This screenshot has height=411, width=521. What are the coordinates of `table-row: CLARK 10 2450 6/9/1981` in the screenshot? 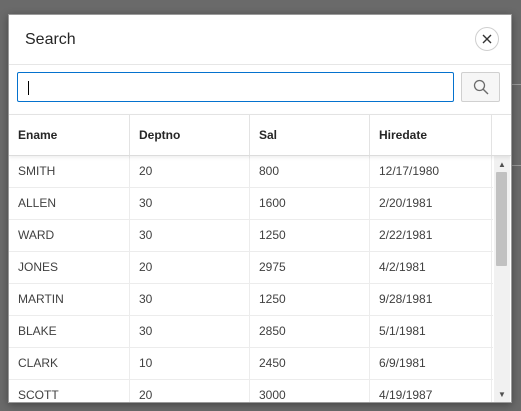 It's located at (251, 364).